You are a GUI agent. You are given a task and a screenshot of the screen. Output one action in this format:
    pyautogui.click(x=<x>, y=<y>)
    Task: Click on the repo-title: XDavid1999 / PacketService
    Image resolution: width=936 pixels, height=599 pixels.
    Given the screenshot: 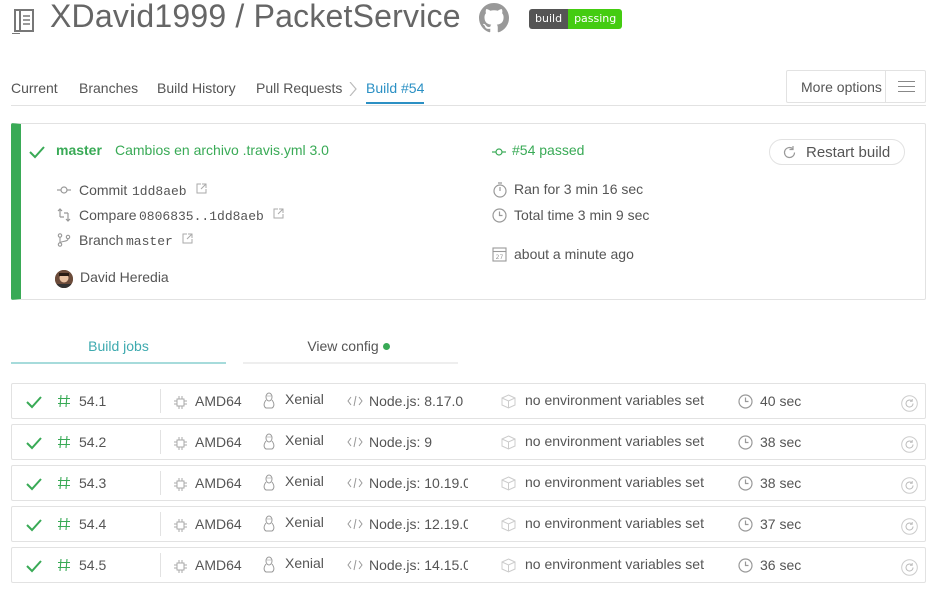 What is the action you would take?
    pyautogui.click(x=255, y=17)
    